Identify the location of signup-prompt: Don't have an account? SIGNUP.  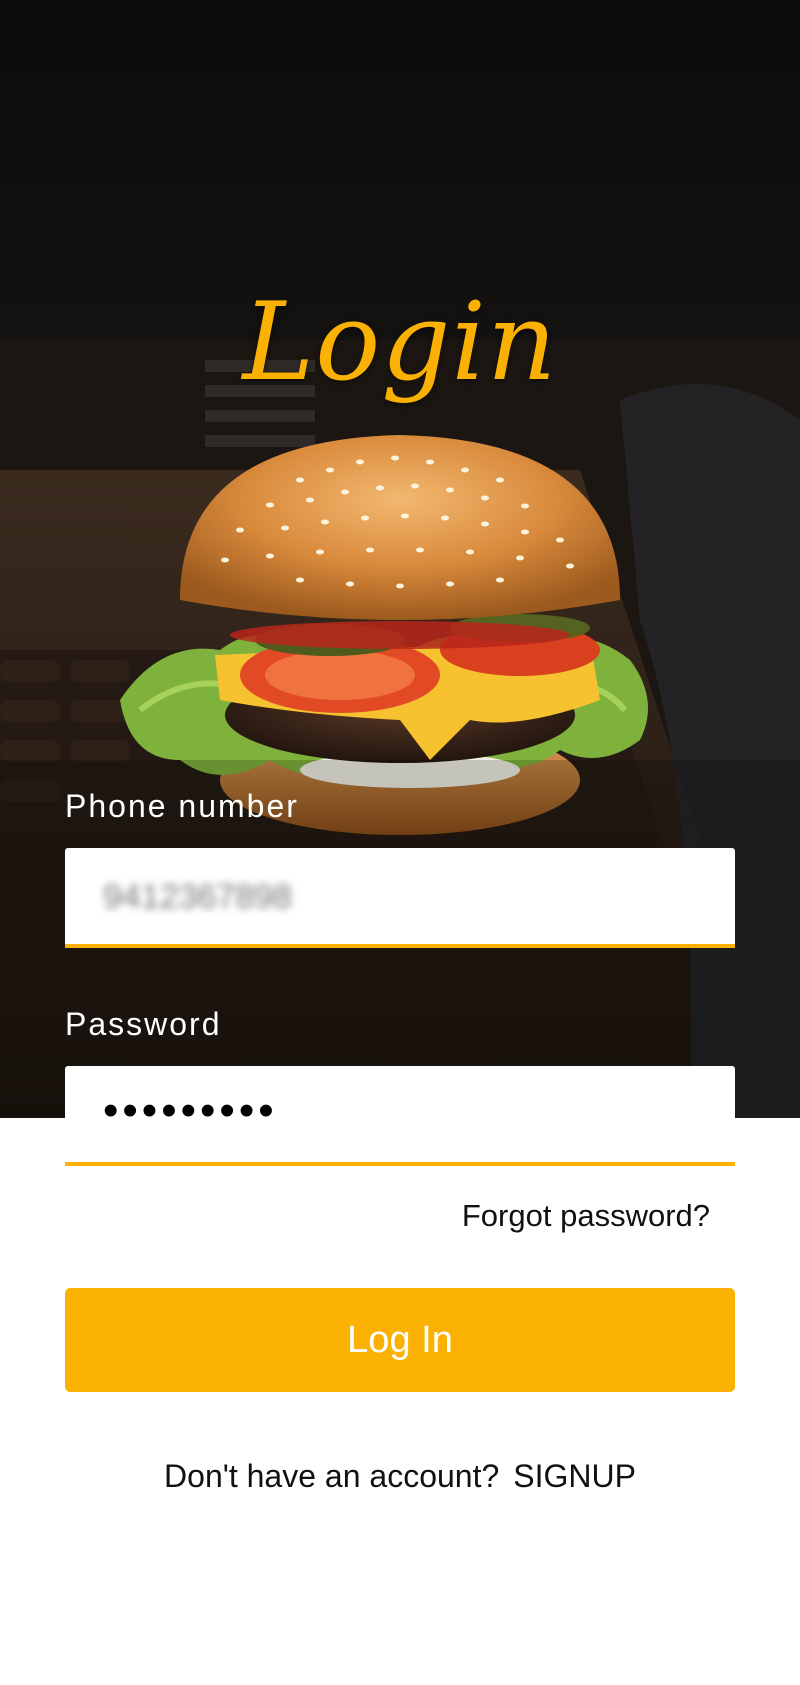
(400, 1476).